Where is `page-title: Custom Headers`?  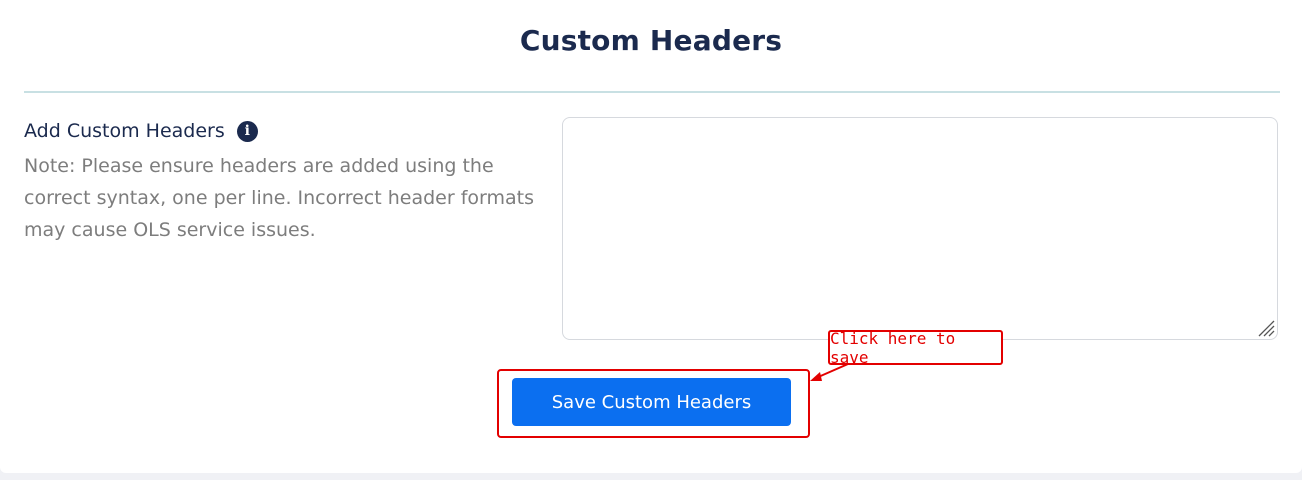 page-title: Custom Headers is located at coordinates (651, 40).